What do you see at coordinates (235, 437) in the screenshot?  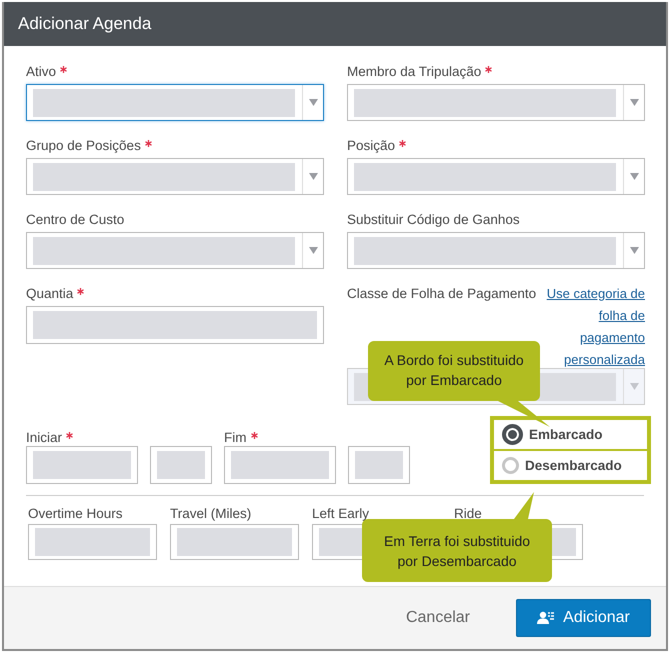 I see `field-label: Fim` at bounding box center [235, 437].